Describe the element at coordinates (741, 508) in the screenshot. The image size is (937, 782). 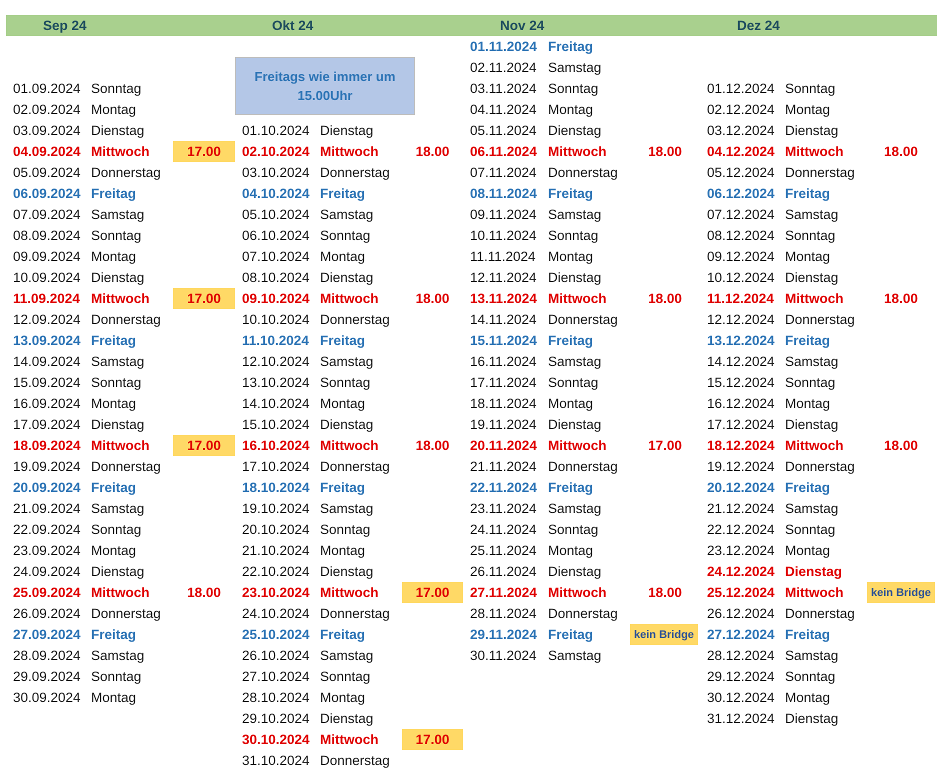
I see `date-cell-text: 21.12.2024` at that location.